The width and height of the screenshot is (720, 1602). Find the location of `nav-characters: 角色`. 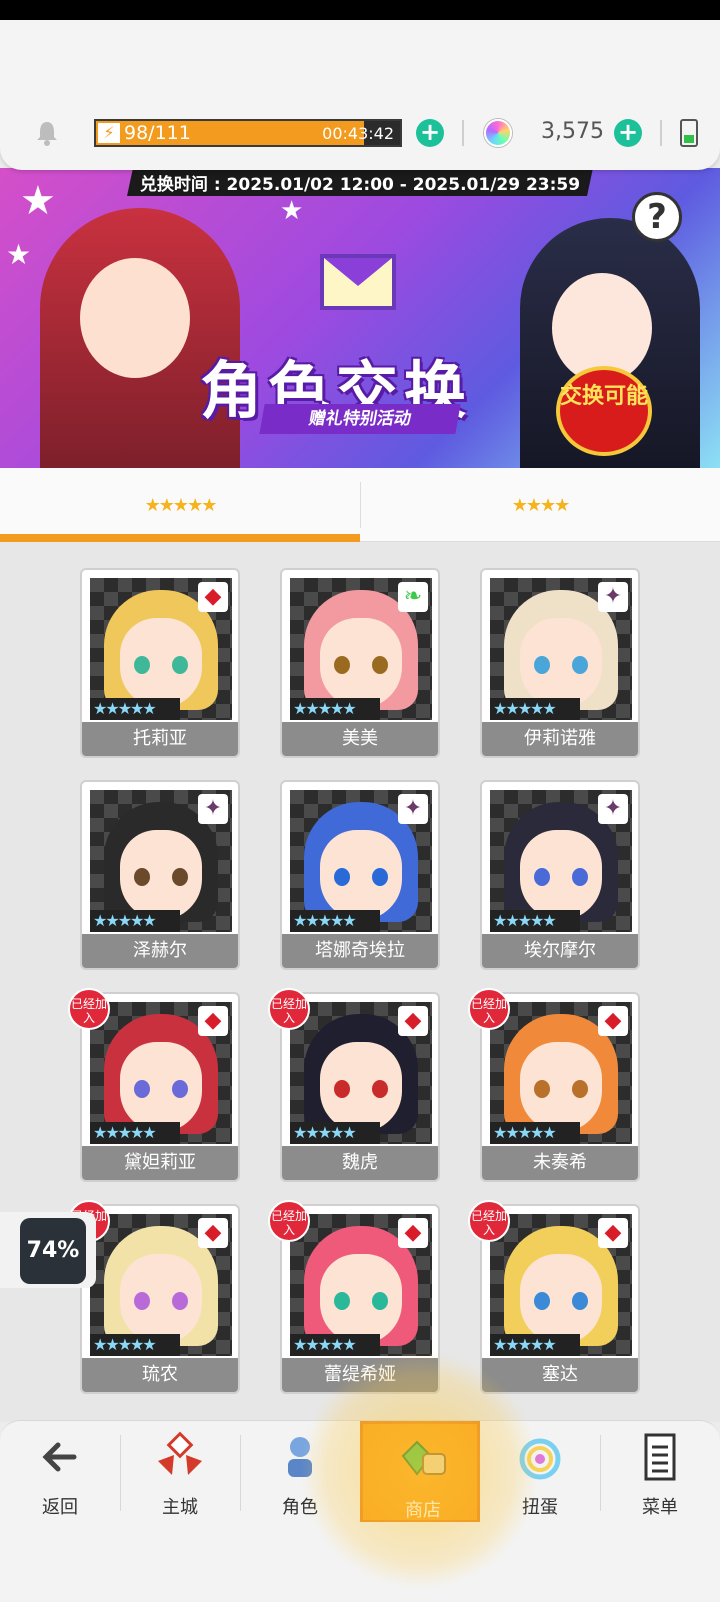

nav-characters: 角色 is located at coordinates (300, 1472).